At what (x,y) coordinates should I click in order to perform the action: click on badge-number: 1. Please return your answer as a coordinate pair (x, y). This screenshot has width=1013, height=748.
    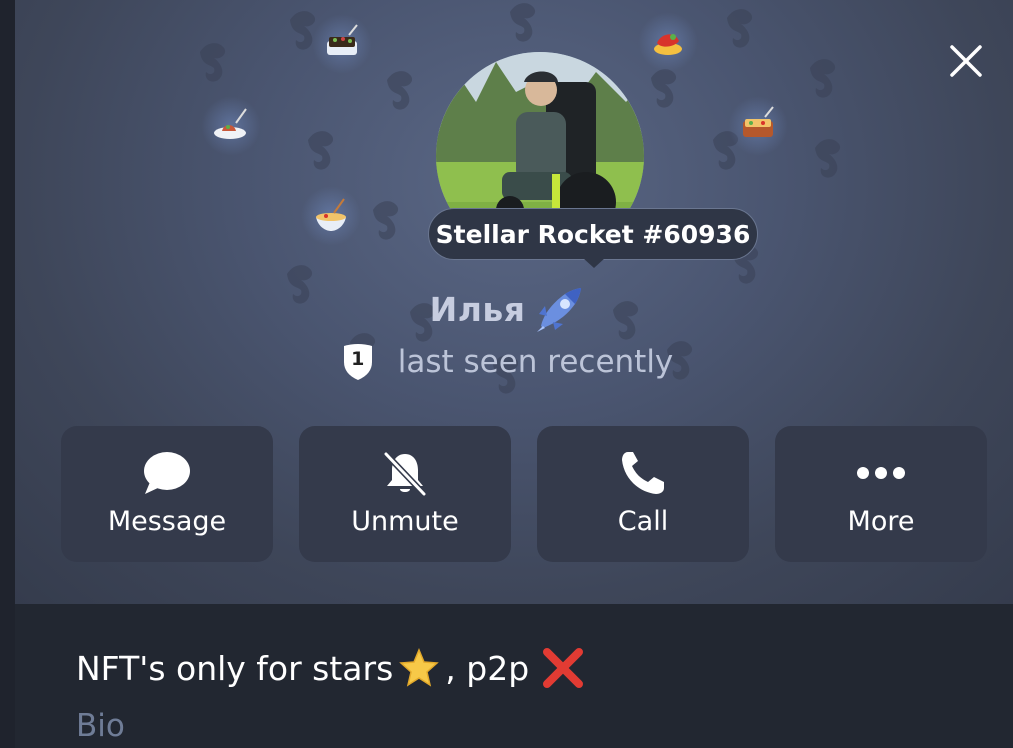
    Looking at the image, I should click on (358, 359).